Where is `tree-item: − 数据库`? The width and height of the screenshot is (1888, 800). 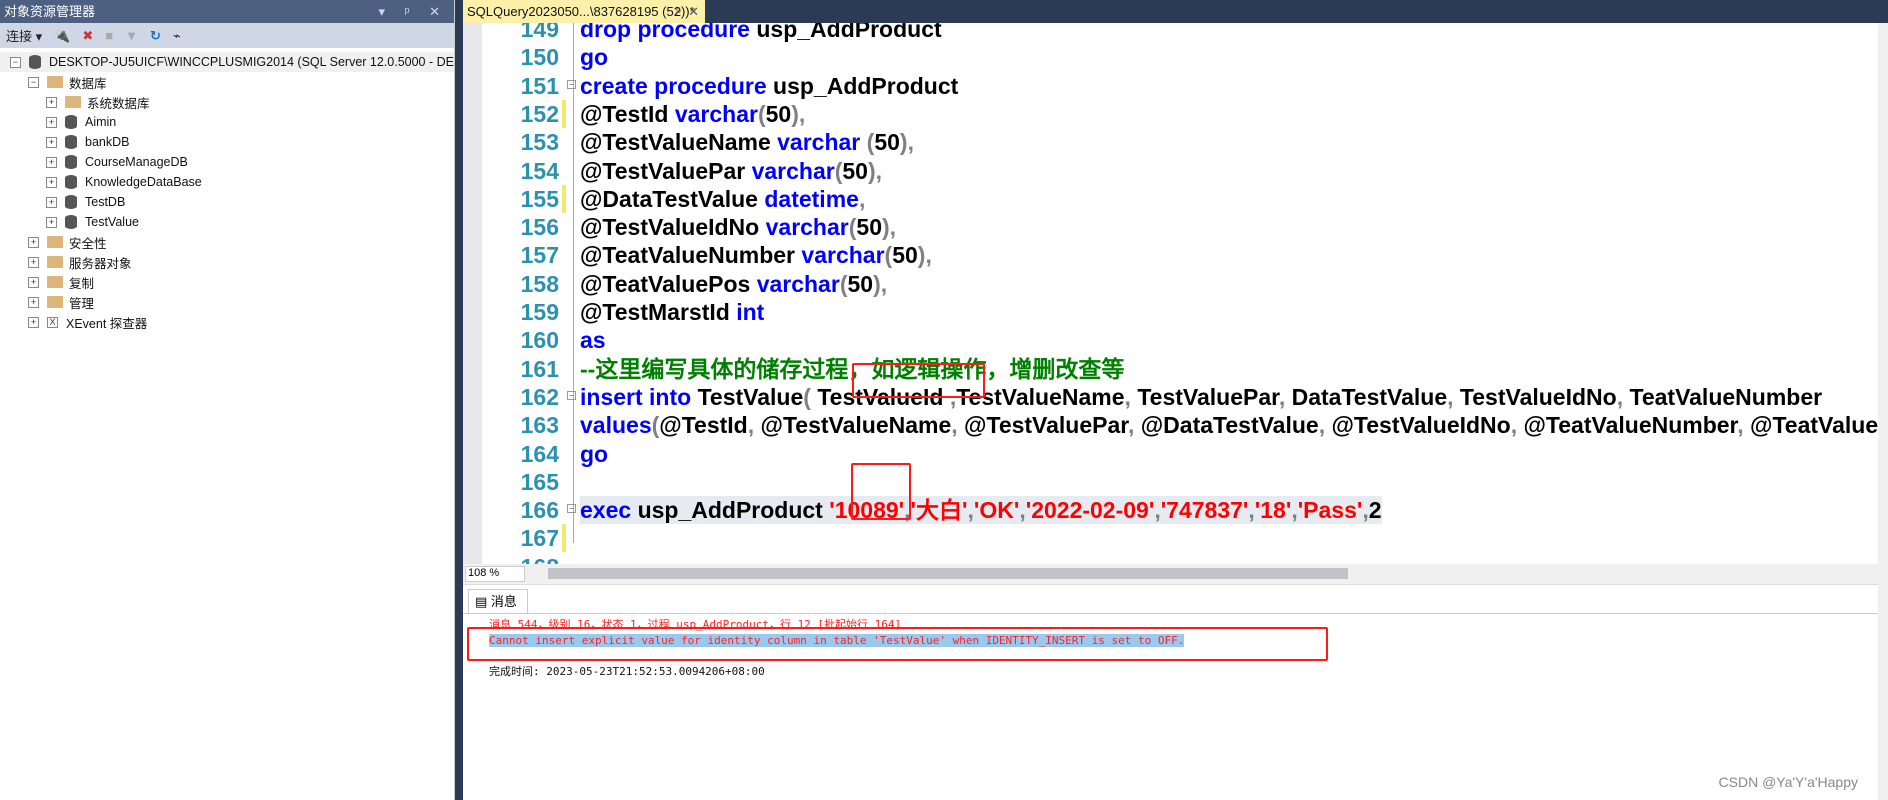
tree-item: − 数据库 is located at coordinates (227, 82).